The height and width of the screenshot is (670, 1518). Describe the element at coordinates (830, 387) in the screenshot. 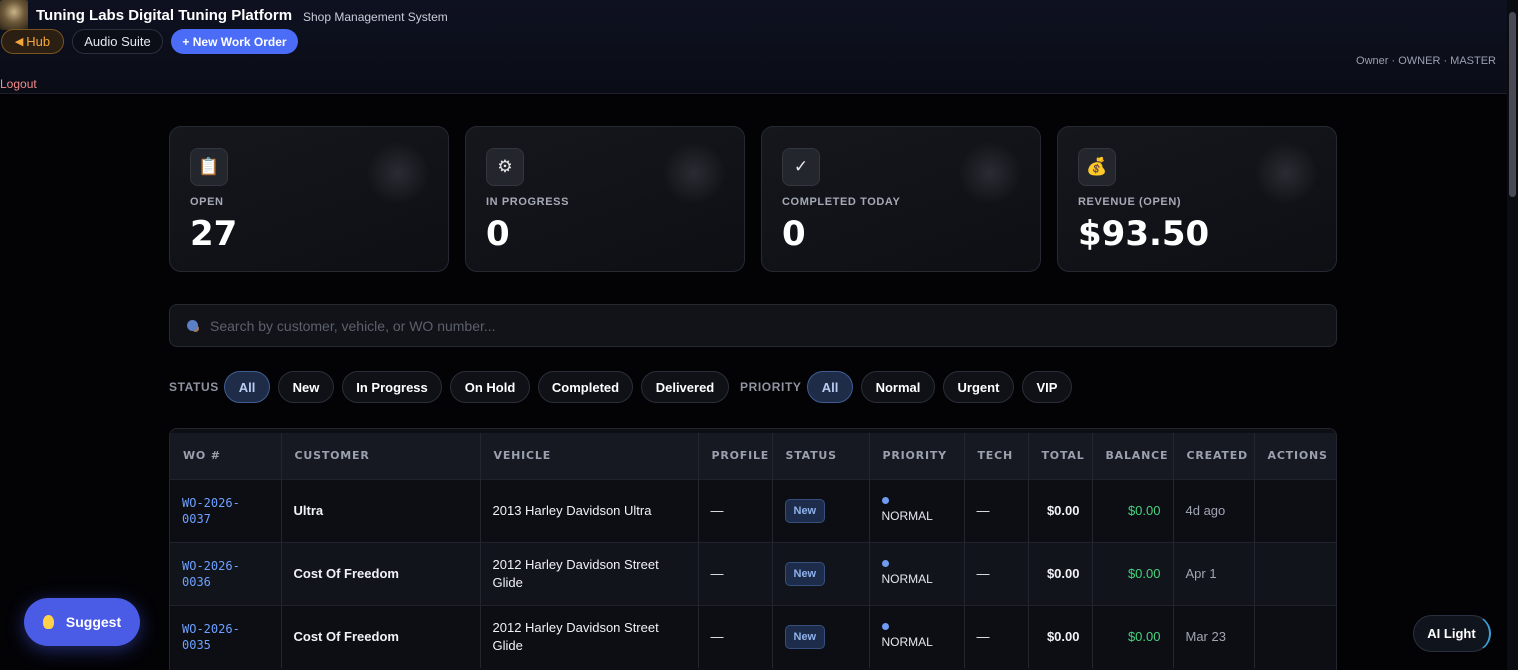

I see `priority-chip-all: All` at that location.